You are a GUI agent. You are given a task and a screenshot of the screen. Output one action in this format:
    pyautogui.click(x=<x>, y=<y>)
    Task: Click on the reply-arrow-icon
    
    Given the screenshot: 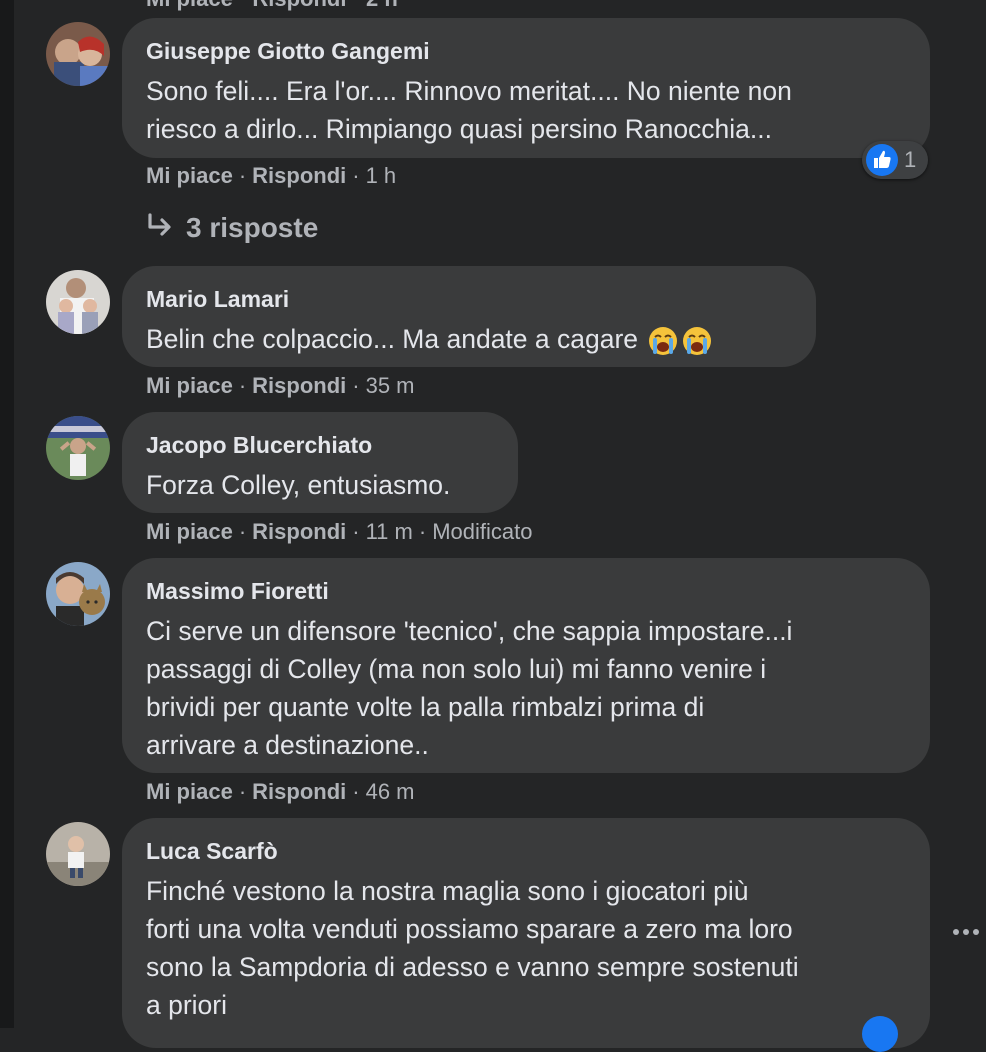 What is the action you would take?
    pyautogui.click(x=161, y=230)
    